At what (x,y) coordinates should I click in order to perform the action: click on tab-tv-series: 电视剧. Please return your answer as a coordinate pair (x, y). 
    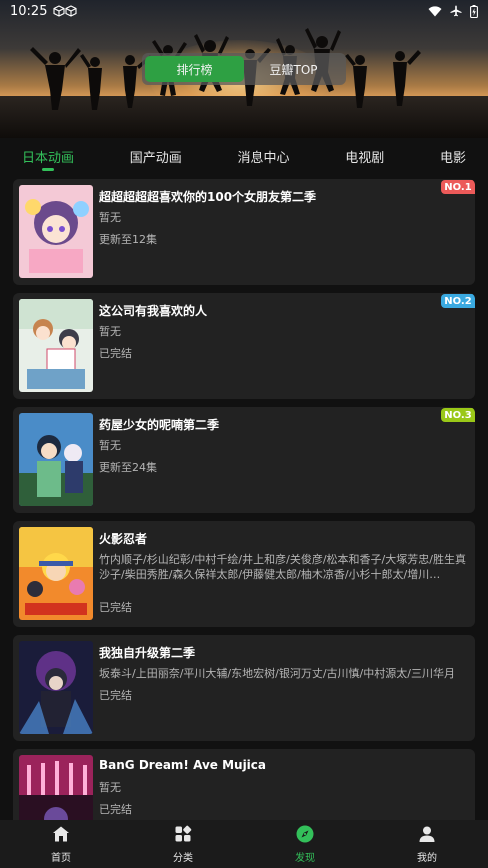
    Looking at the image, I should click on (364, 156).